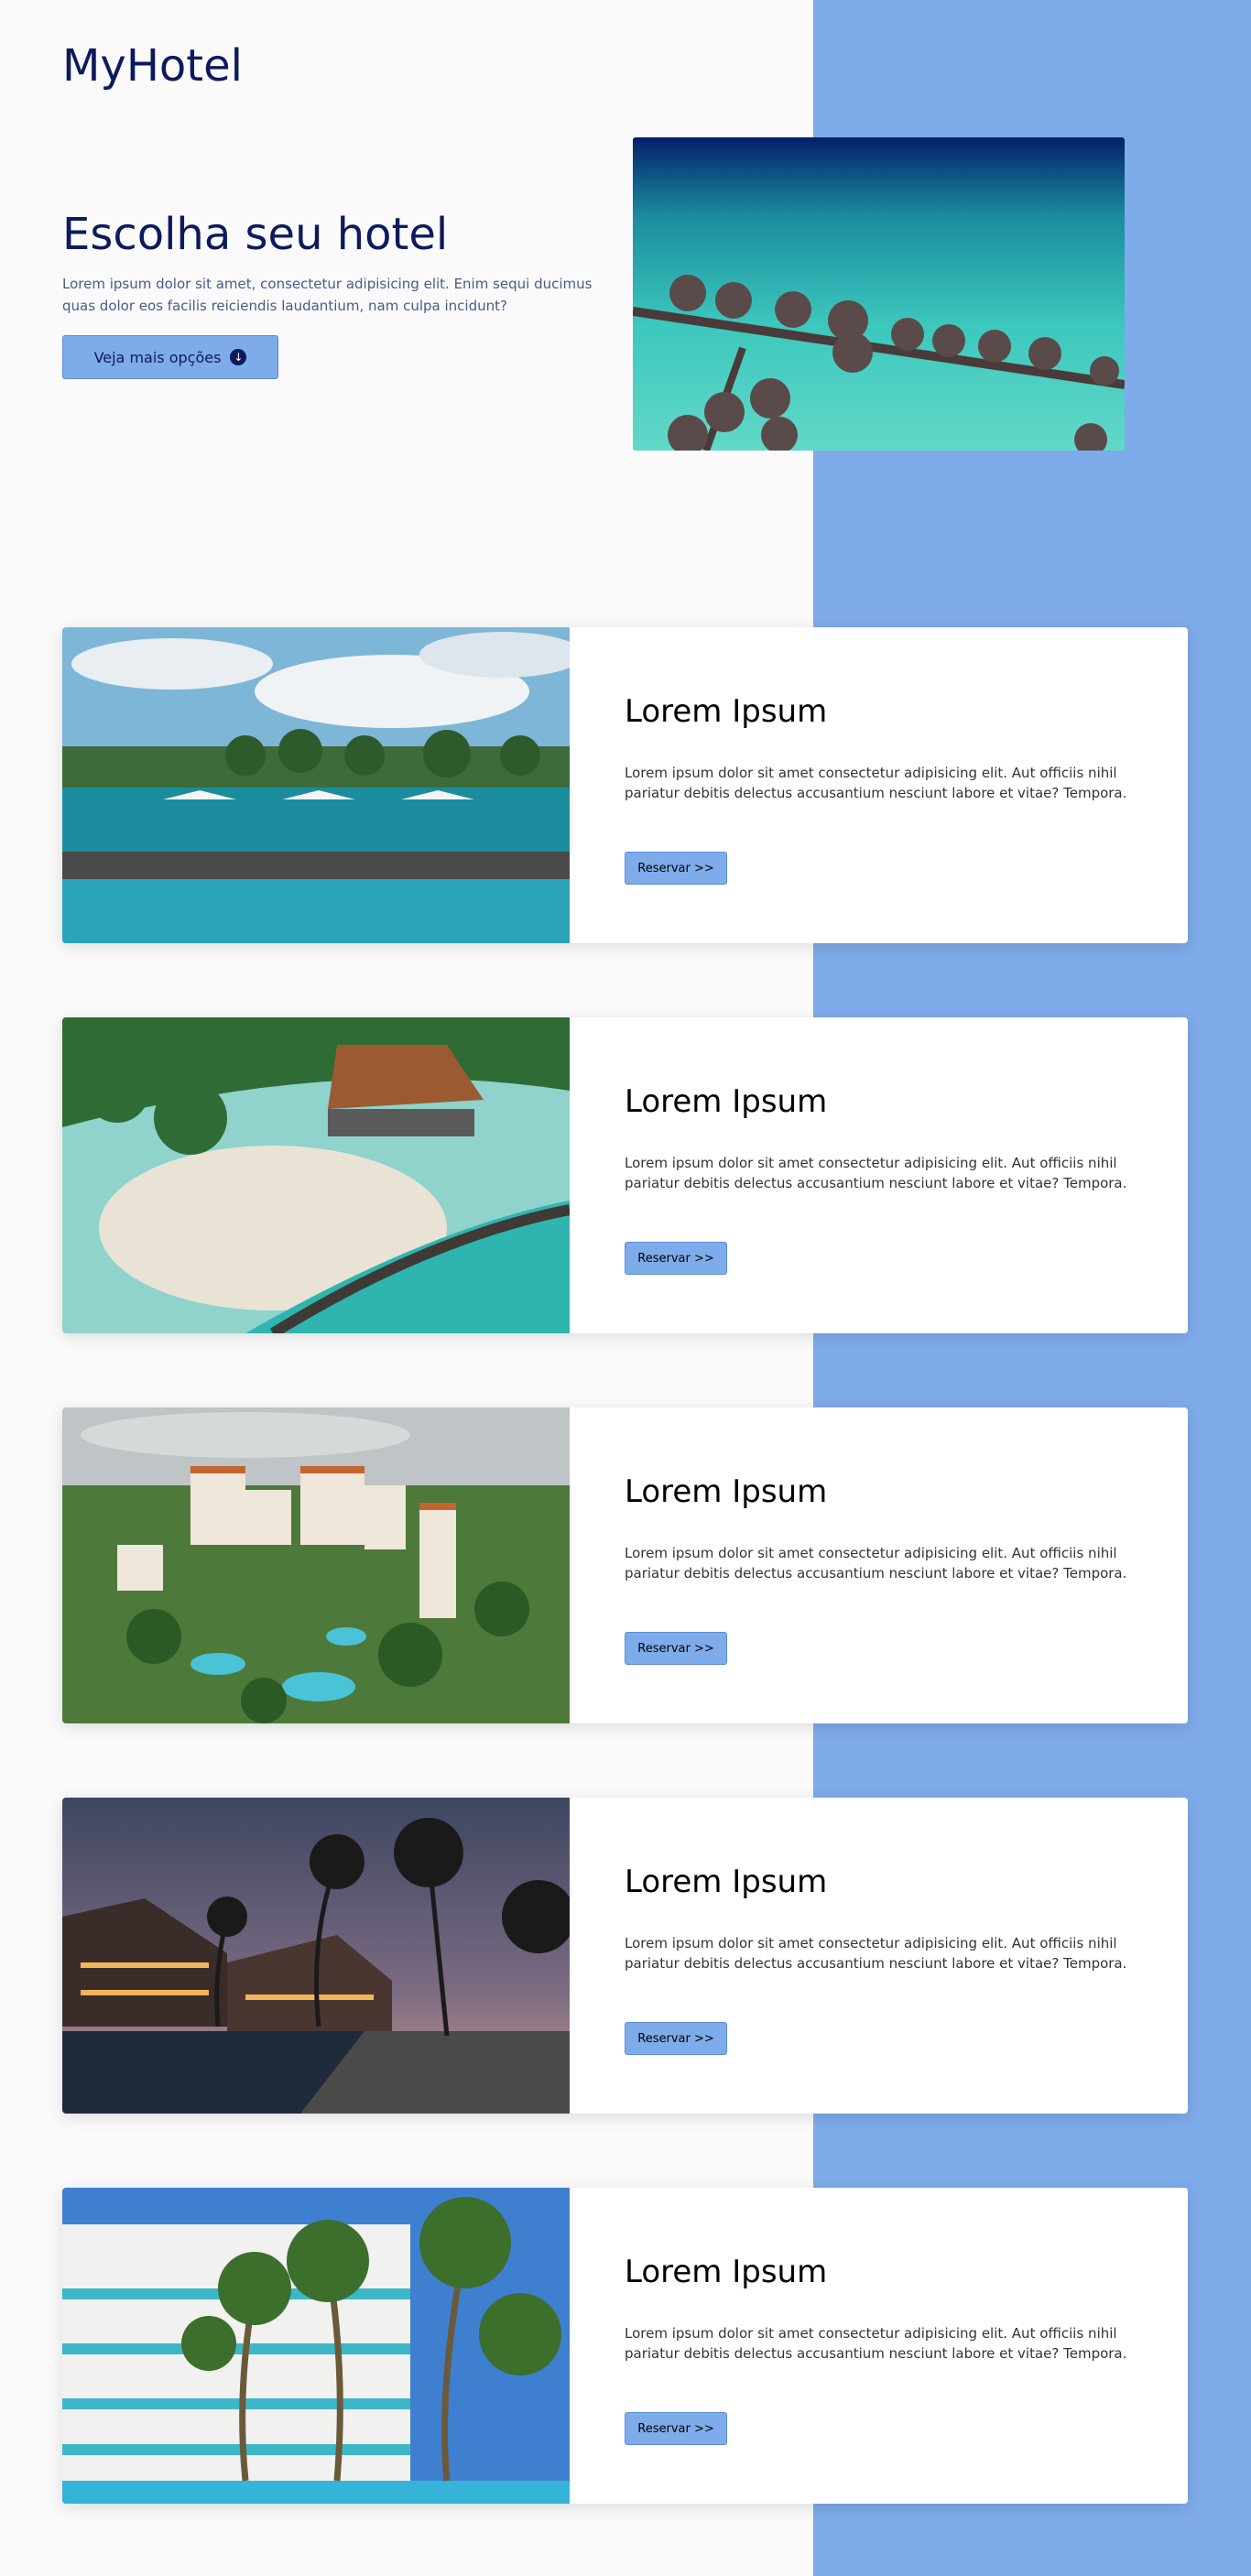 This screenshot has width=1251, height=2576. Describe the element at coordinates (879, 294) in the screenshot. I see `hero-image-overwater-bungalows` at that location.